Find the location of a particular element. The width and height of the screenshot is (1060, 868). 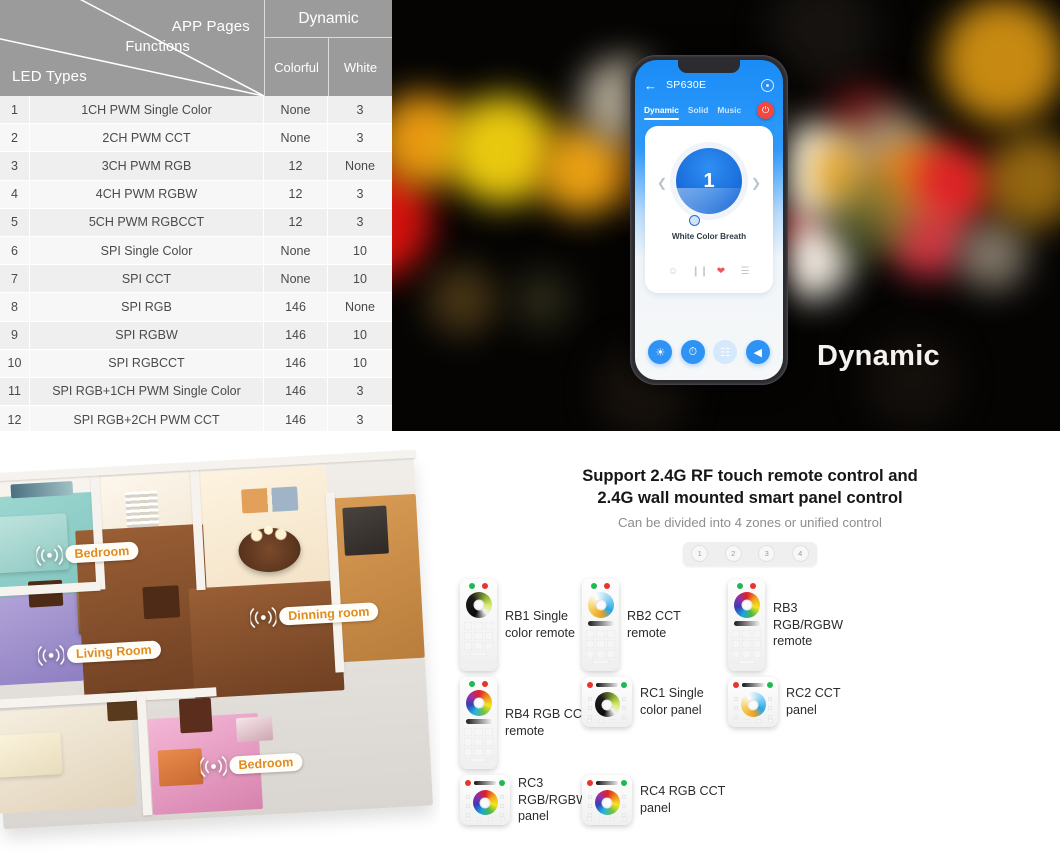

table-row: 11 SPI RGB+1CH PWM Single Color 146 3 is located at coordinates (196, 392).